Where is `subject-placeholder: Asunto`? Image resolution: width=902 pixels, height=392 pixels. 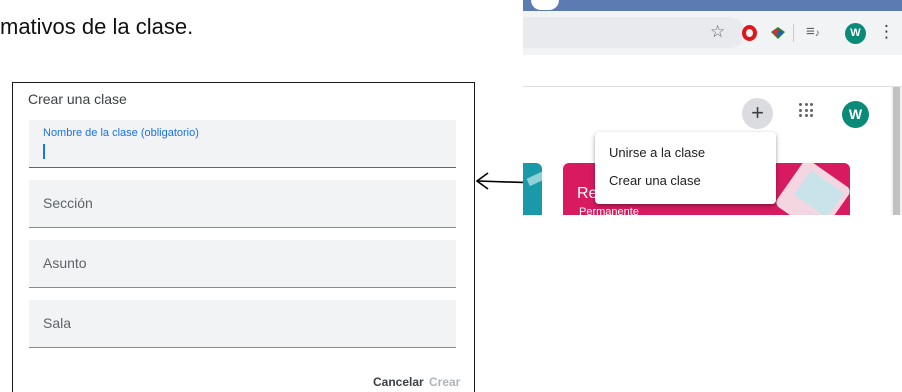
subject-placeholder: Asunto is located at coordinates (65, 263).